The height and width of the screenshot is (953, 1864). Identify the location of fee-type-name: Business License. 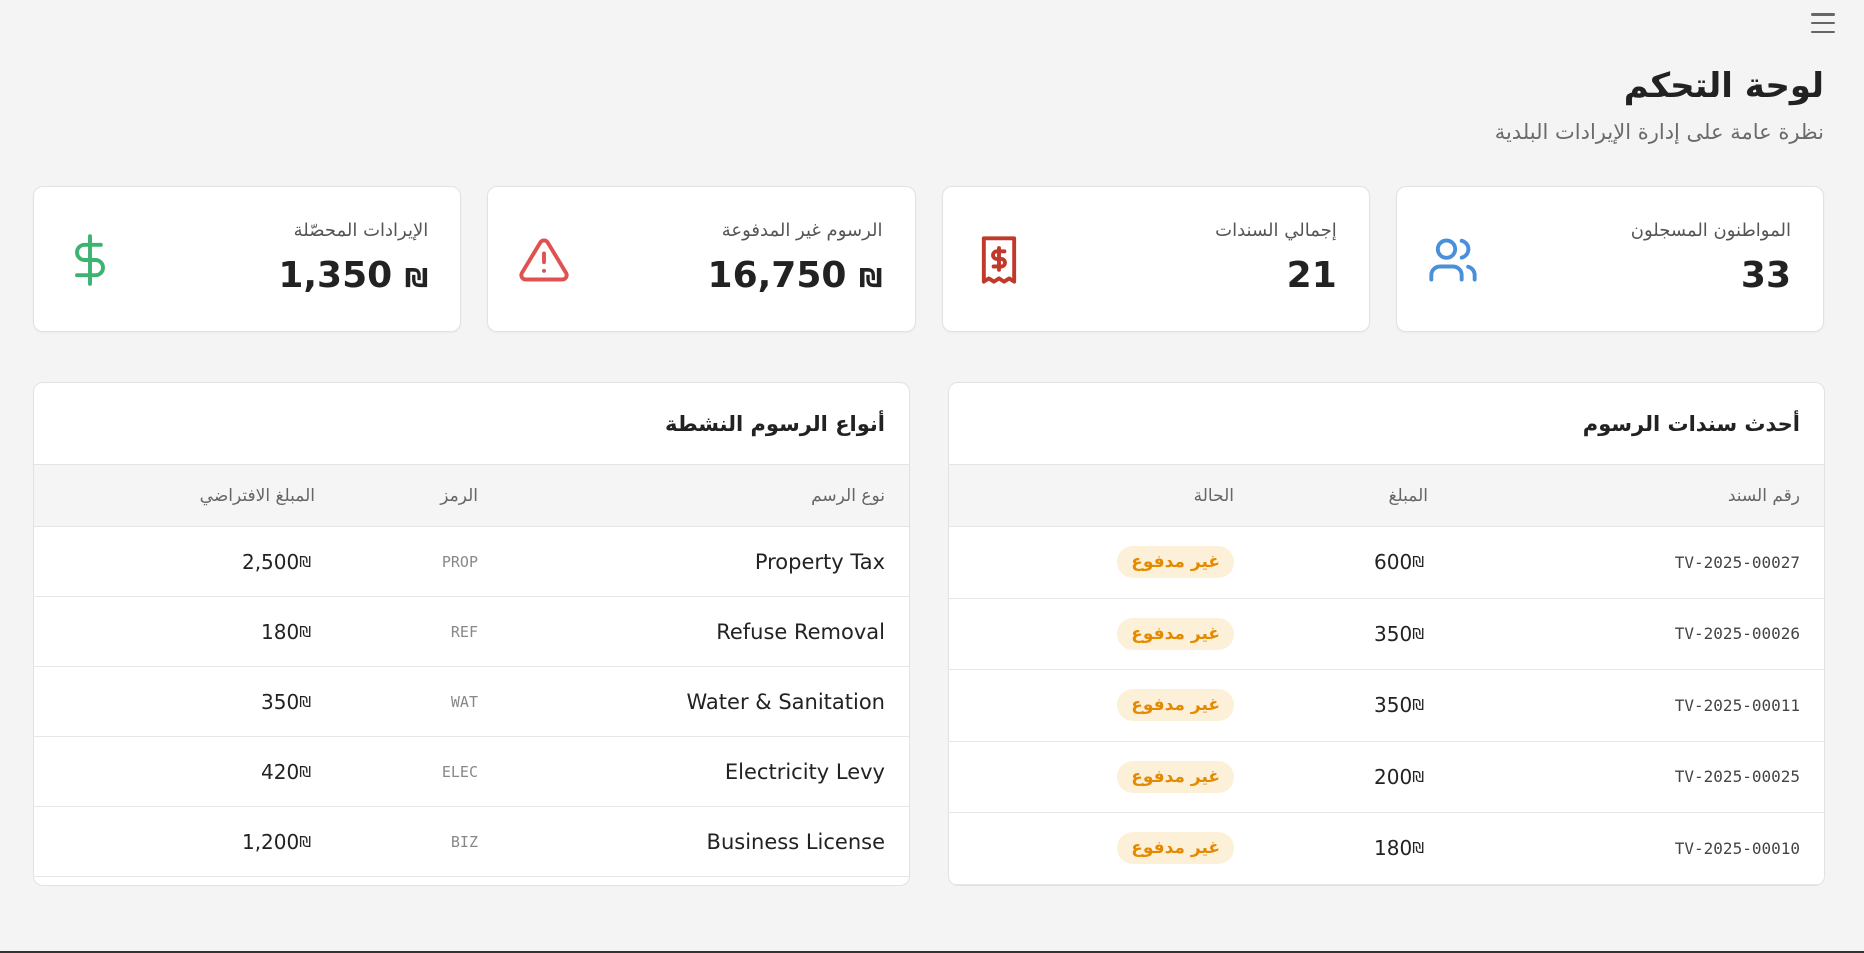
(795, 841).